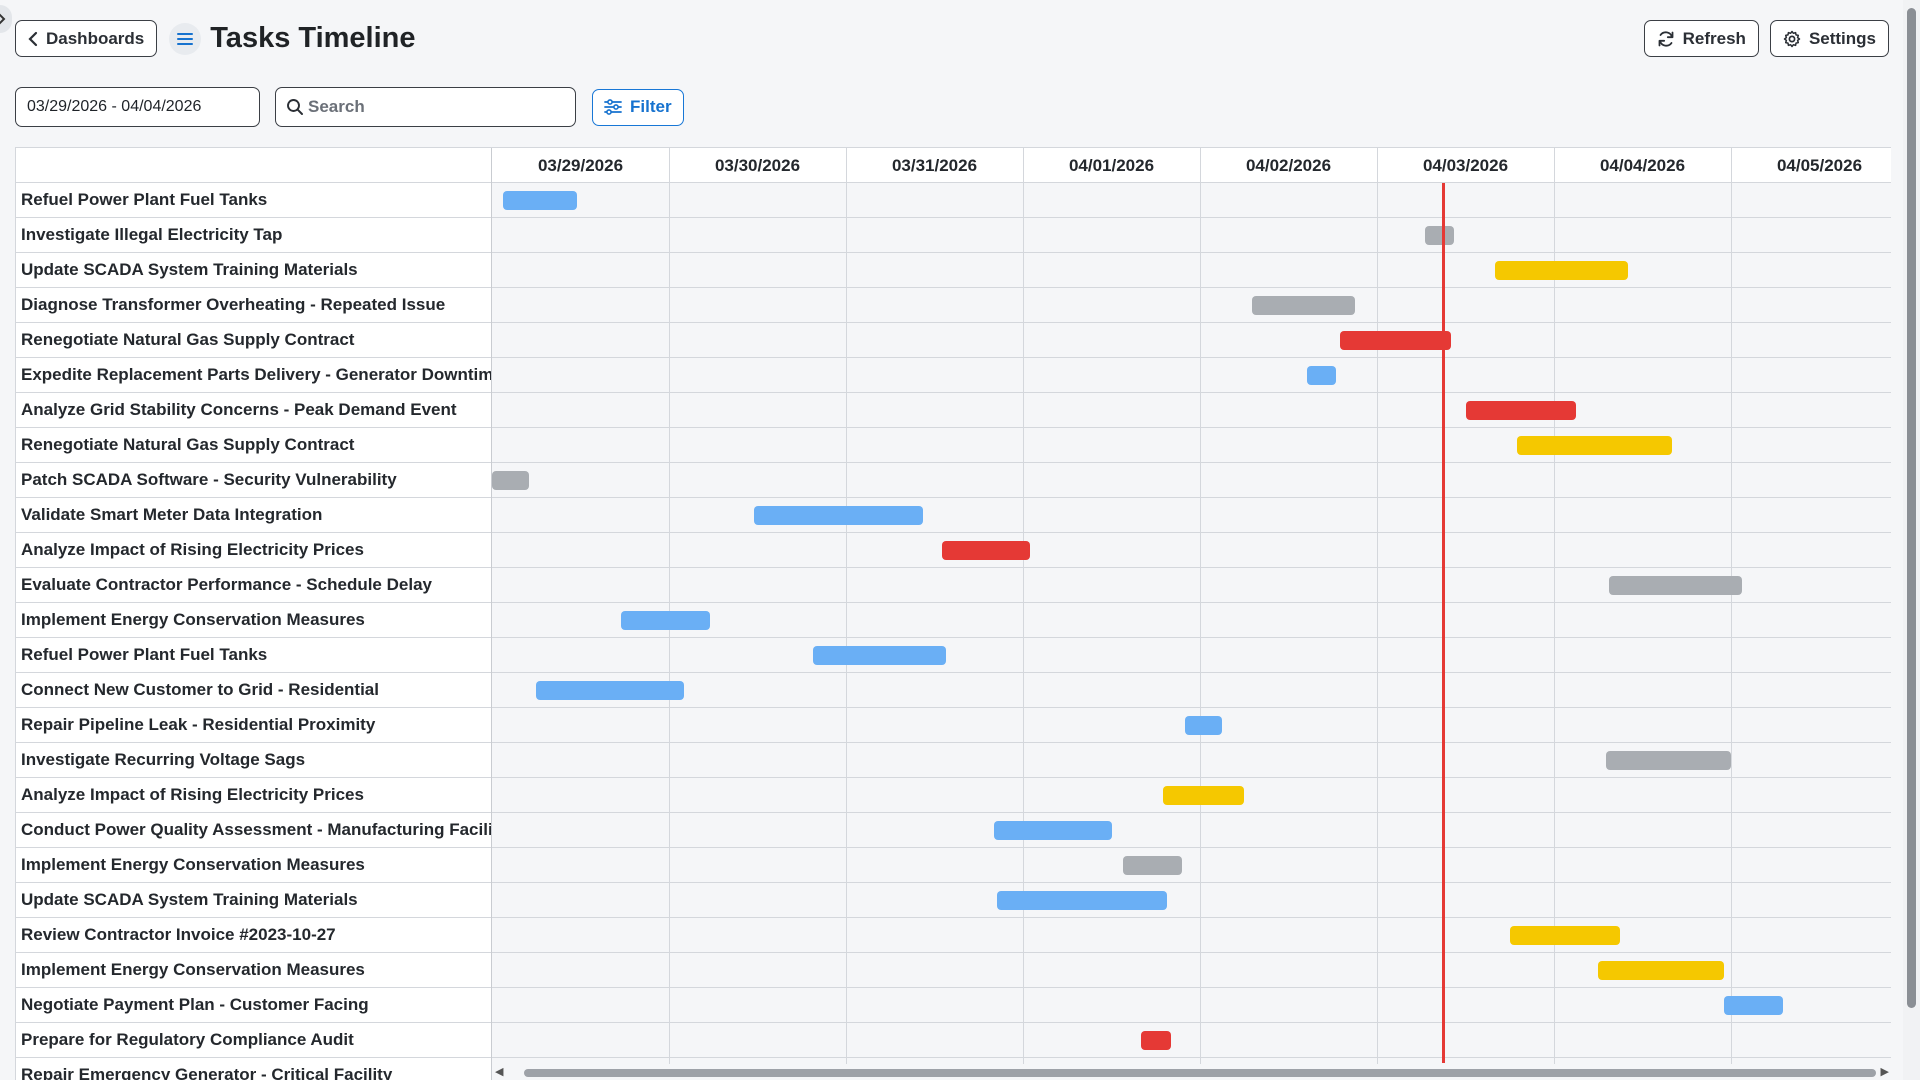 This screenshot has width=1920, height=1080. I want to click on task-row-label: Investigate Illegal Electricity Tap, so click(253, 235).